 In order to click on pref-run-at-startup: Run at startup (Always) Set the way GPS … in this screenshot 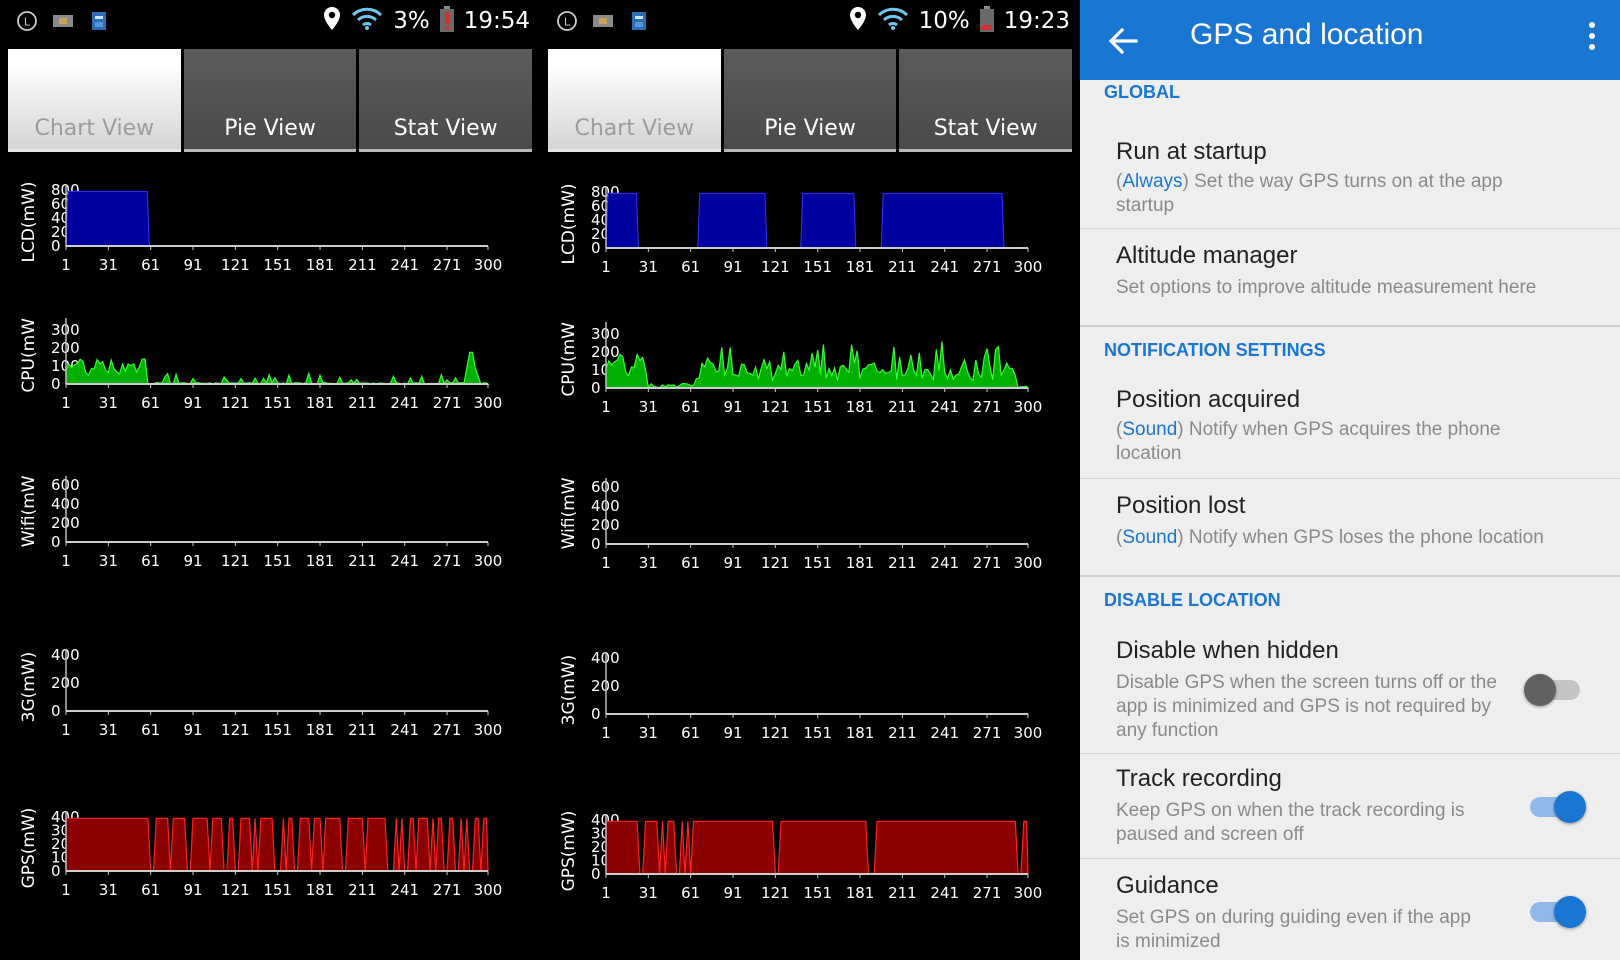, I will do `click(1350, 179)`.